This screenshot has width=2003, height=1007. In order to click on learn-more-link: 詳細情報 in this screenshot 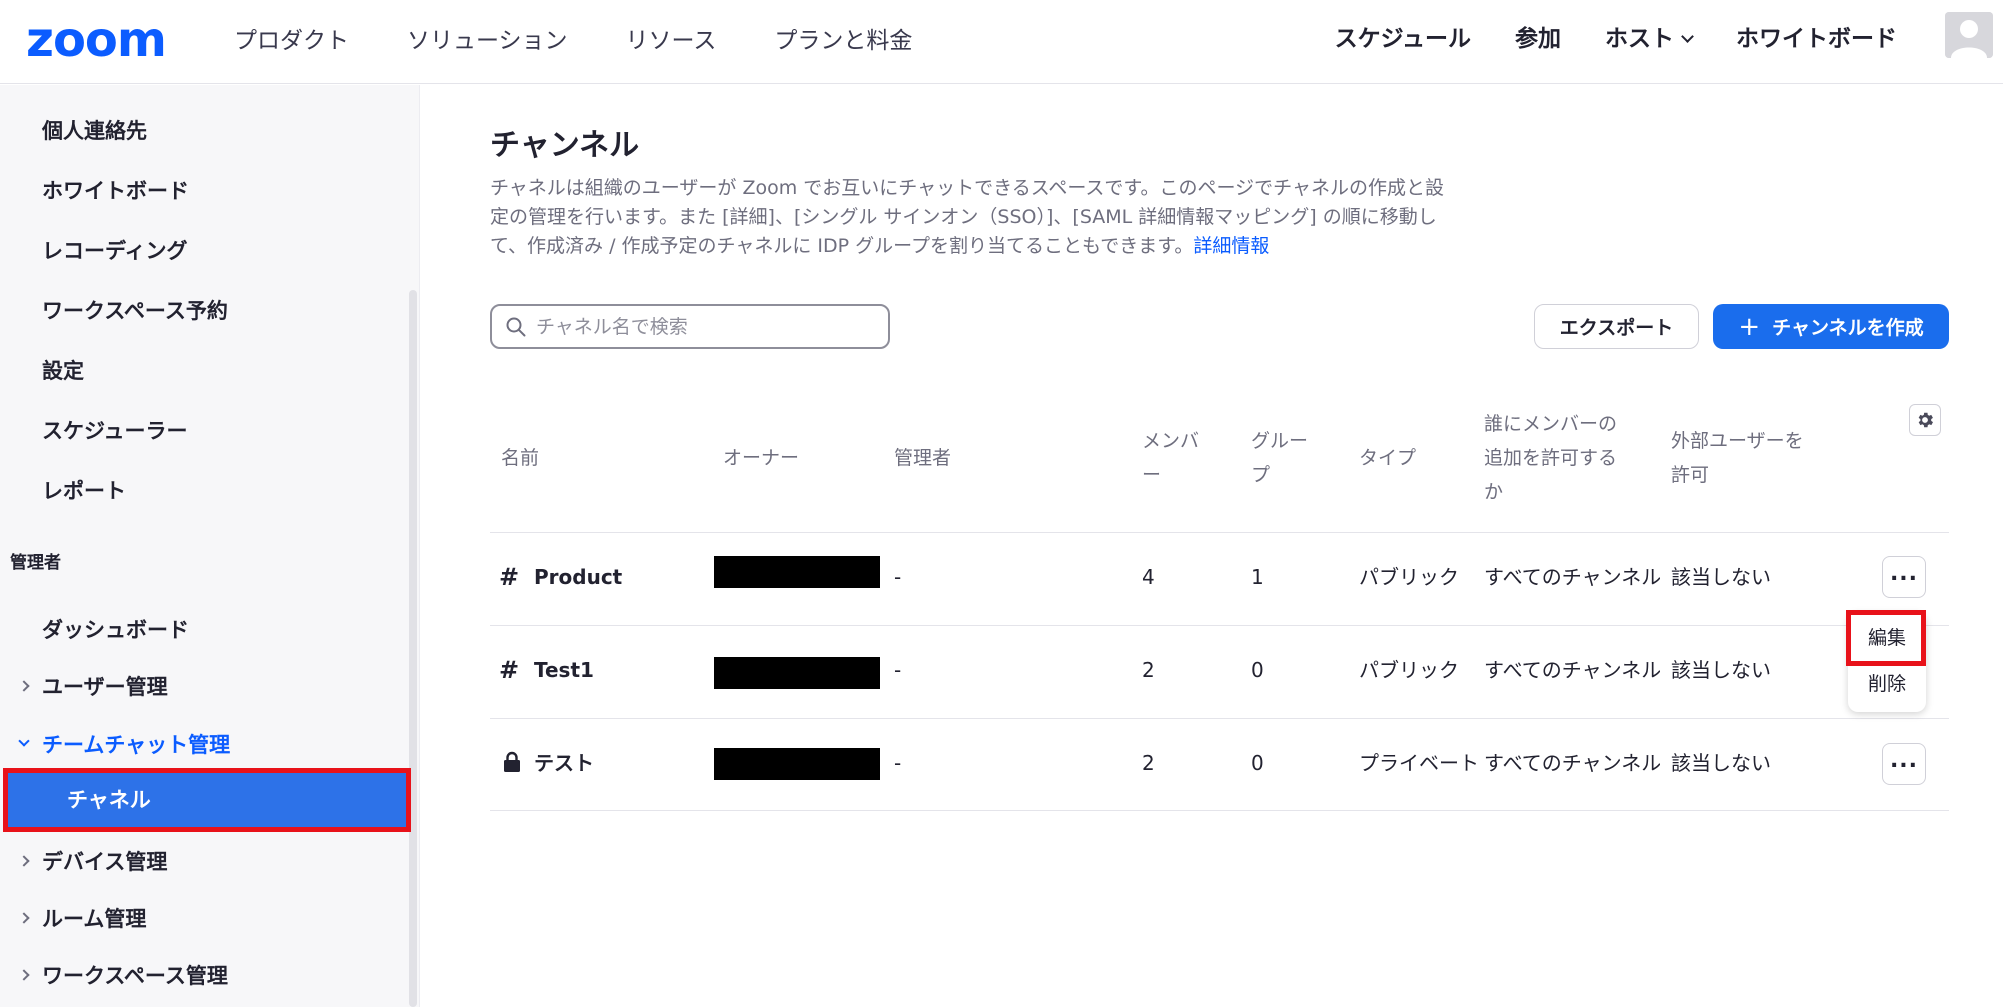, I will do `click(1231, 246)`.